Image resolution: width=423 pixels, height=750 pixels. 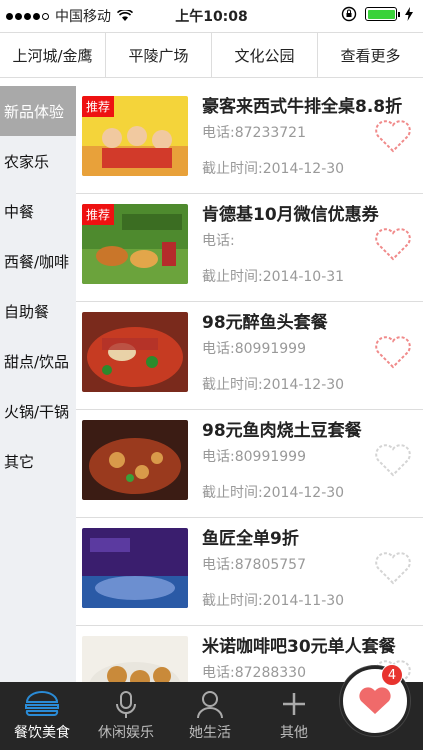 I want to click on category-other: 其它, so click(x=38, y=461).